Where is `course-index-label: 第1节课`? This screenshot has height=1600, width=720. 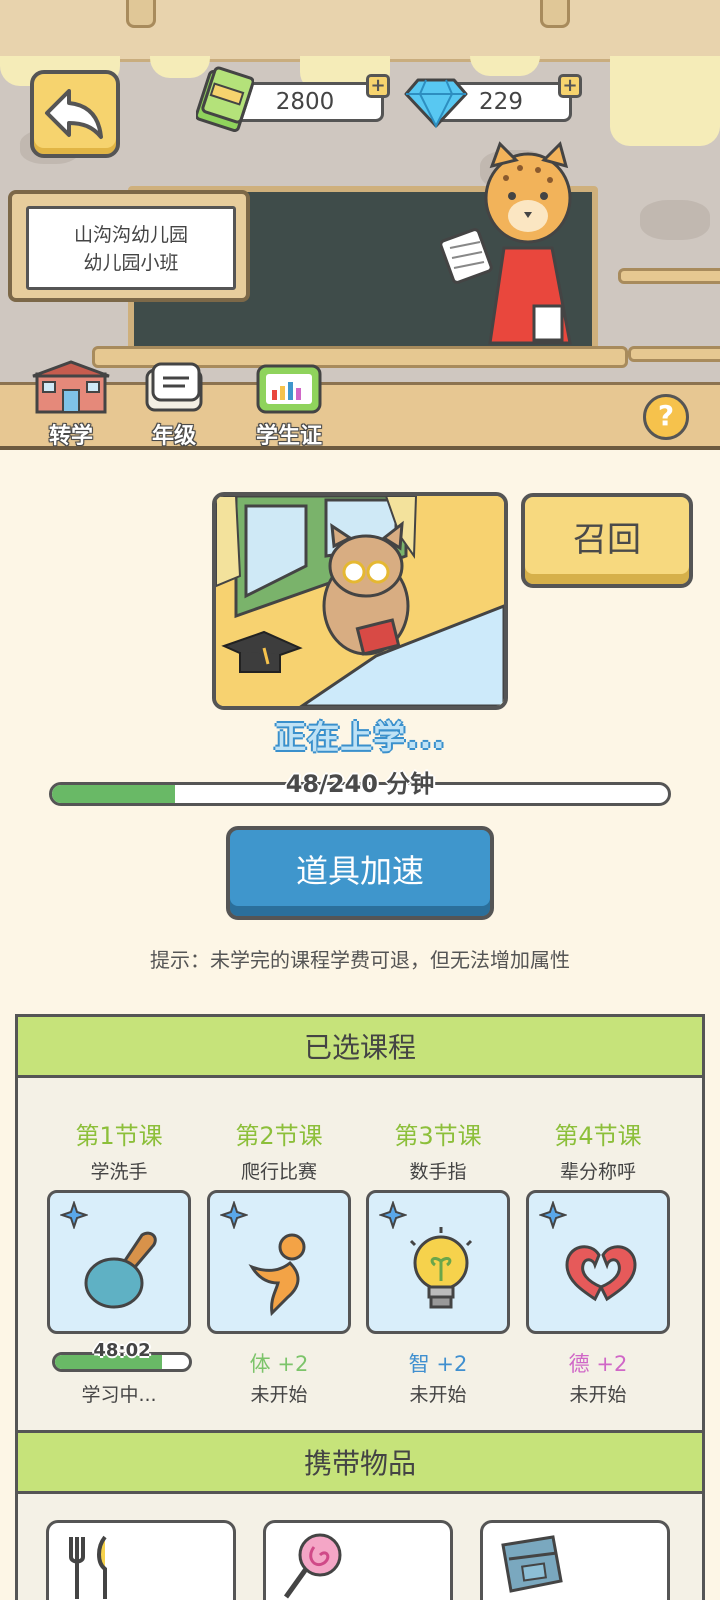 course-index-label: 第1节课 is located at coordinates (119, 1136).